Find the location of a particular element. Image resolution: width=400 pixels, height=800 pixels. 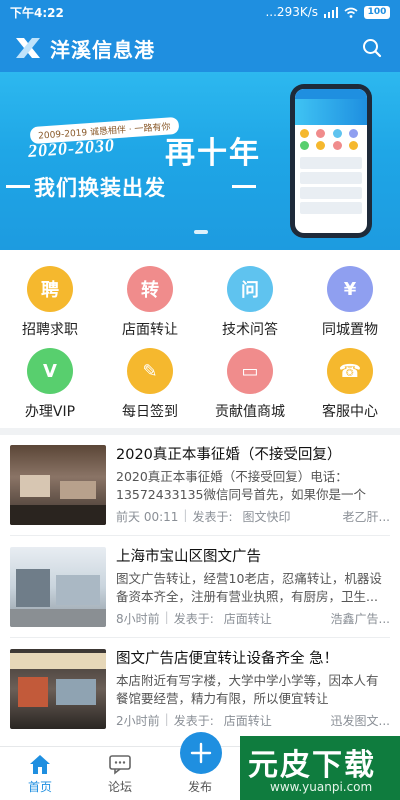

category-recruit: 聘 招聘求职 is located at coordinates (50, 299).